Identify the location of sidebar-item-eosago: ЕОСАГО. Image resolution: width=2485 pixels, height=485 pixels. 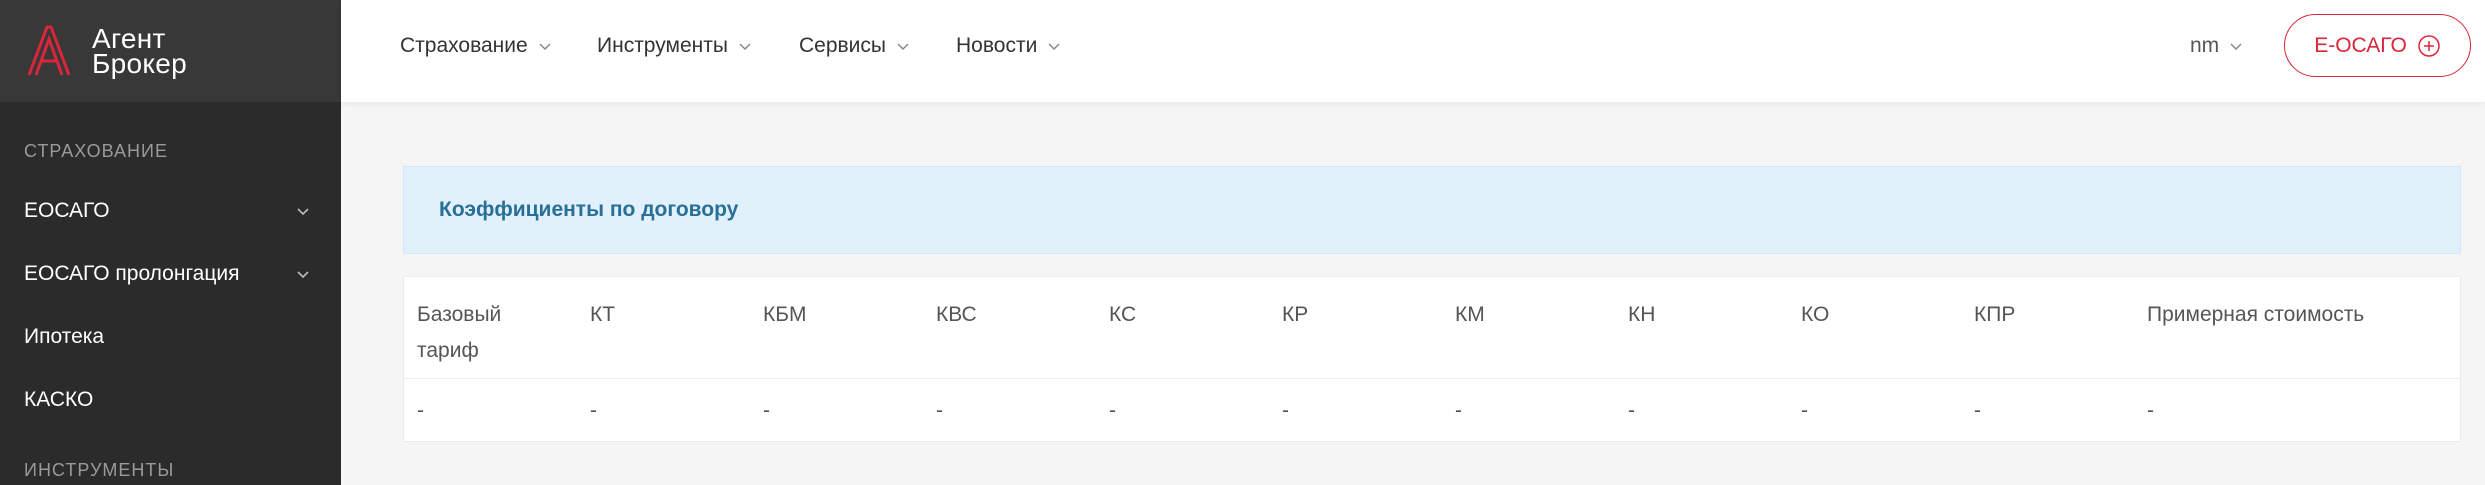
(167, 211).